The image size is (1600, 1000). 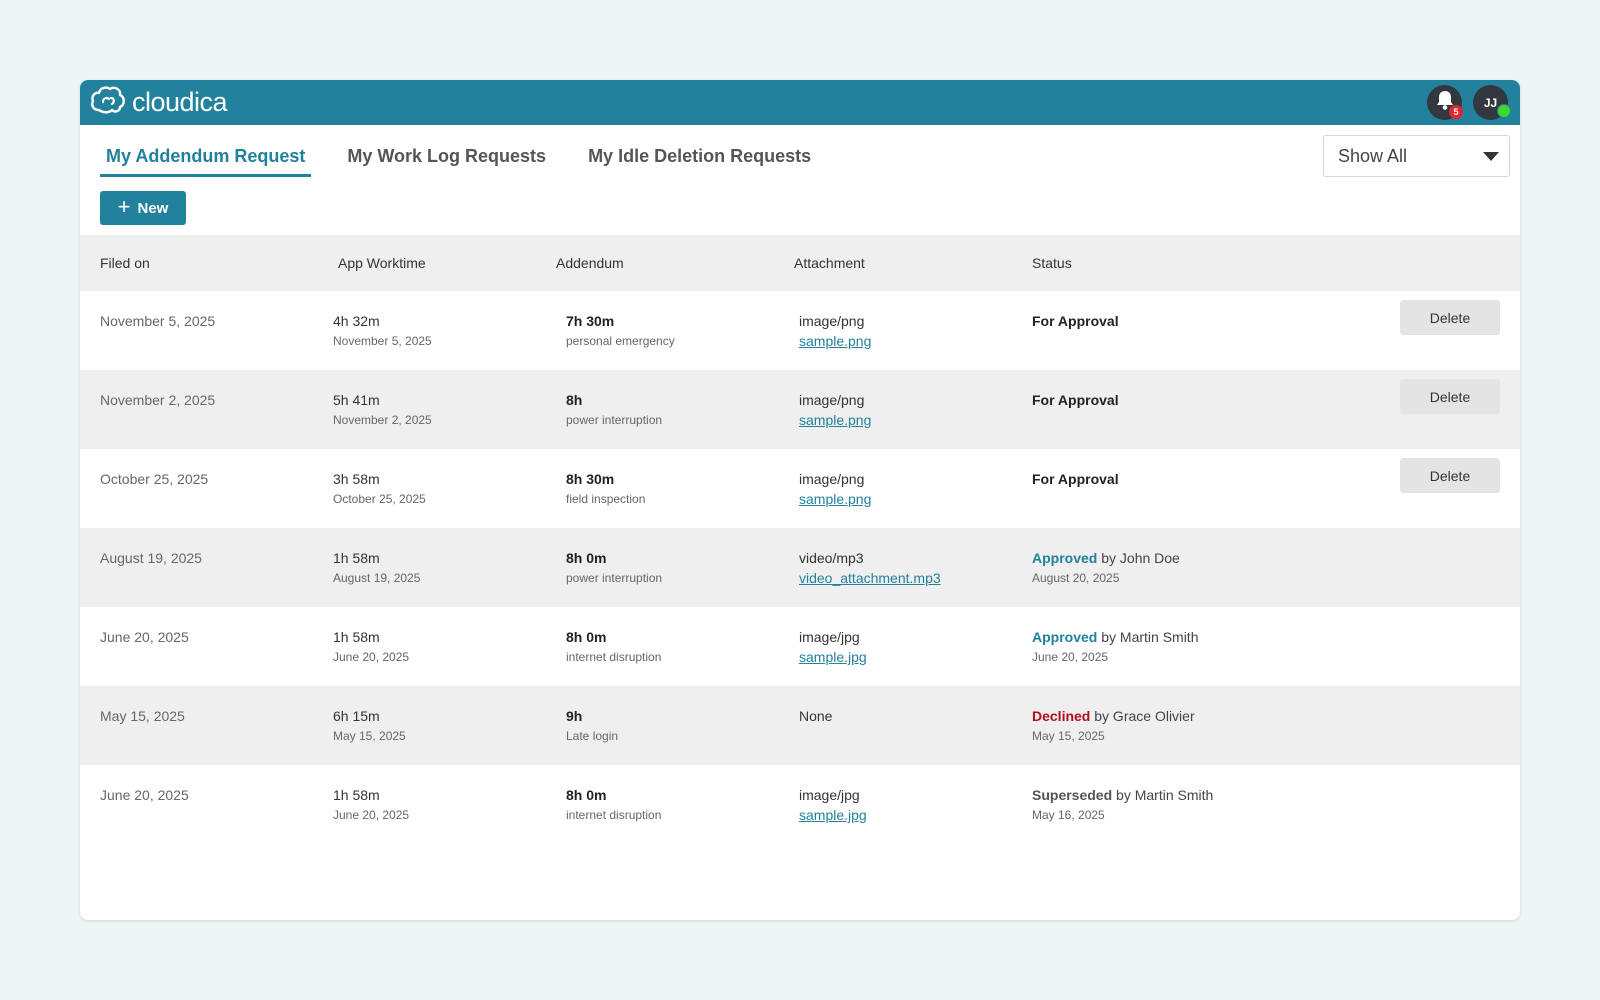 What do you see at coordinates (870, 578) in the screenshot?
I see `attachment-link: video_attachment.mp3` at bounding box center [870, 578].